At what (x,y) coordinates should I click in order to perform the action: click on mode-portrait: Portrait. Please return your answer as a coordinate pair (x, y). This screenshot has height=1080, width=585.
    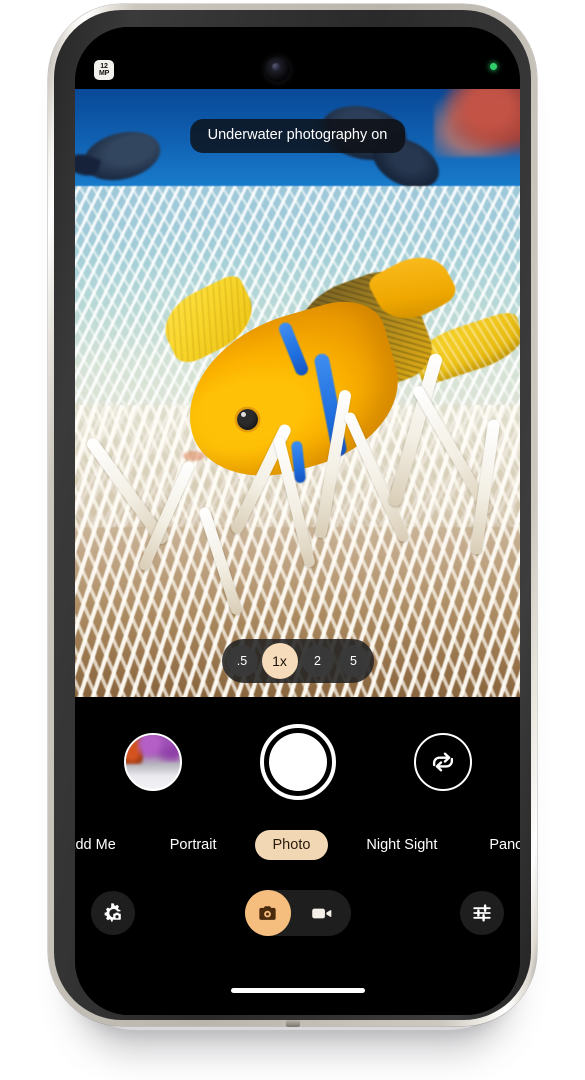
    Looking at the image, I should click on (193, 845).